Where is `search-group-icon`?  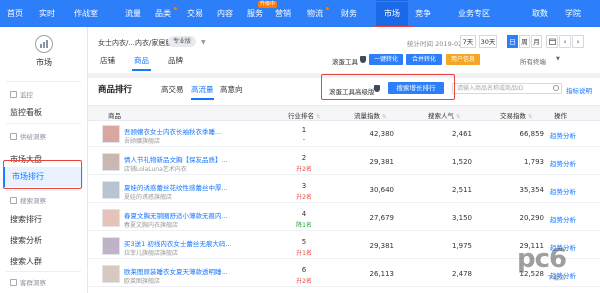
search-group-icon is located at coordinates (13, 200).